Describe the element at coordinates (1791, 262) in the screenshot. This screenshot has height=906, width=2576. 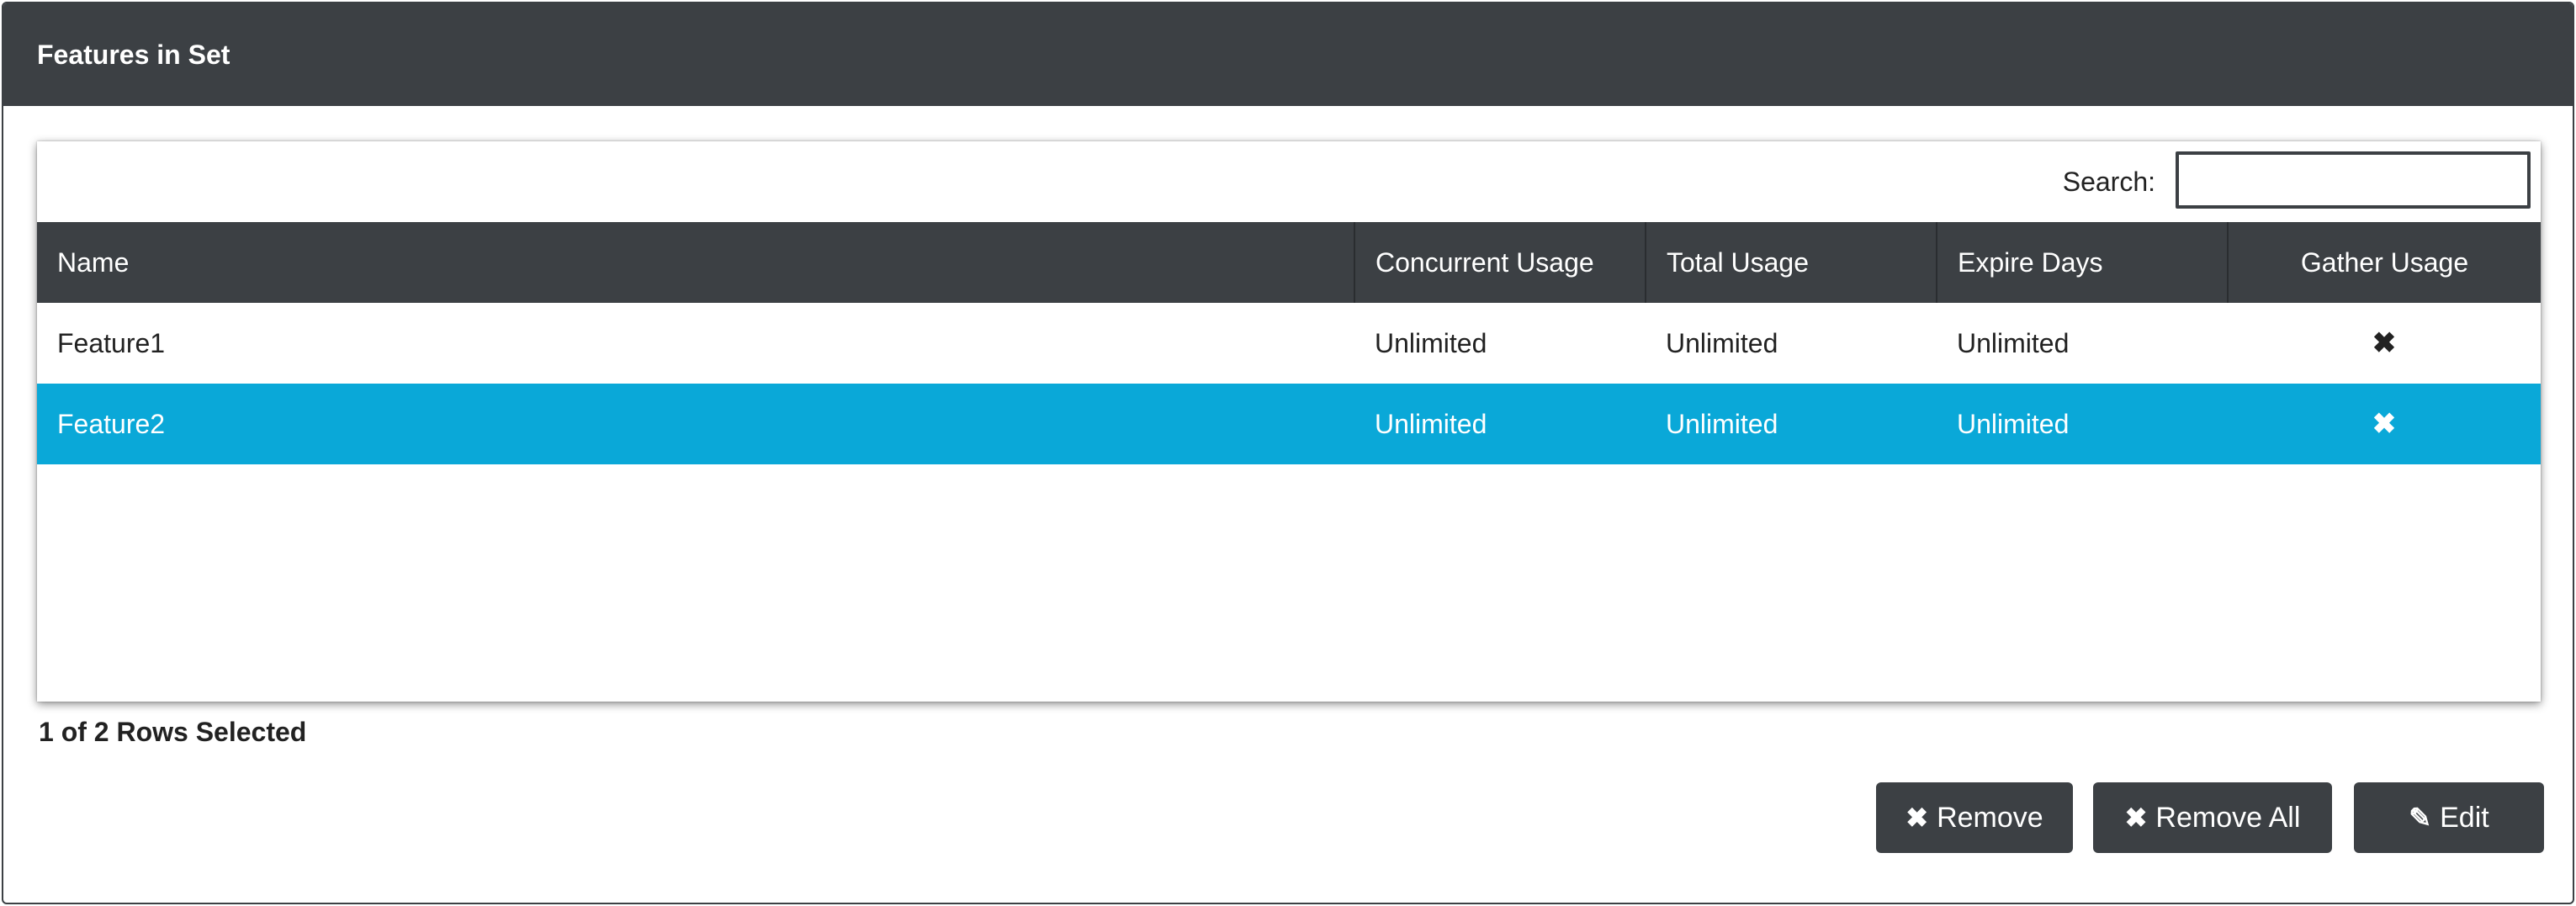
I see `column-header-total-usage: Total Usage` at that location.